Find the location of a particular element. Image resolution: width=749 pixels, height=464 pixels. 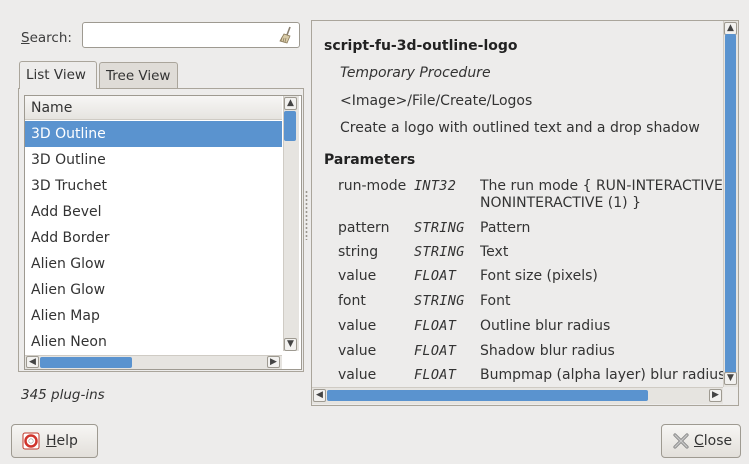

close-button-label: Close is located at coordinates (713, 441).